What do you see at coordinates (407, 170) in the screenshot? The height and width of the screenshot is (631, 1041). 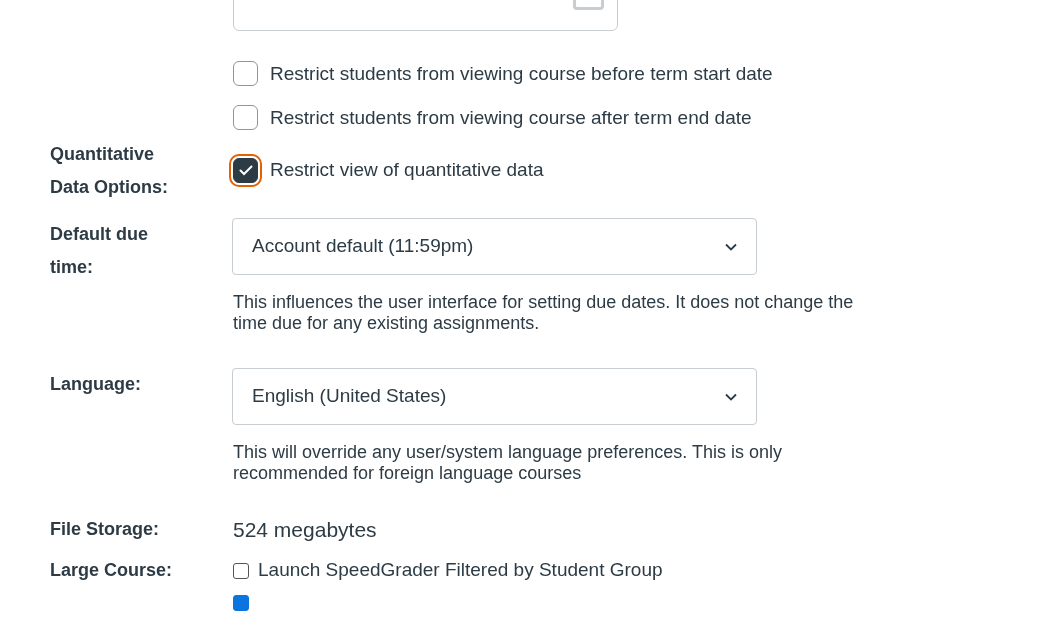 I see `checkbox-label: Restrict view of quantitative data` at bounding box center [407, 170].